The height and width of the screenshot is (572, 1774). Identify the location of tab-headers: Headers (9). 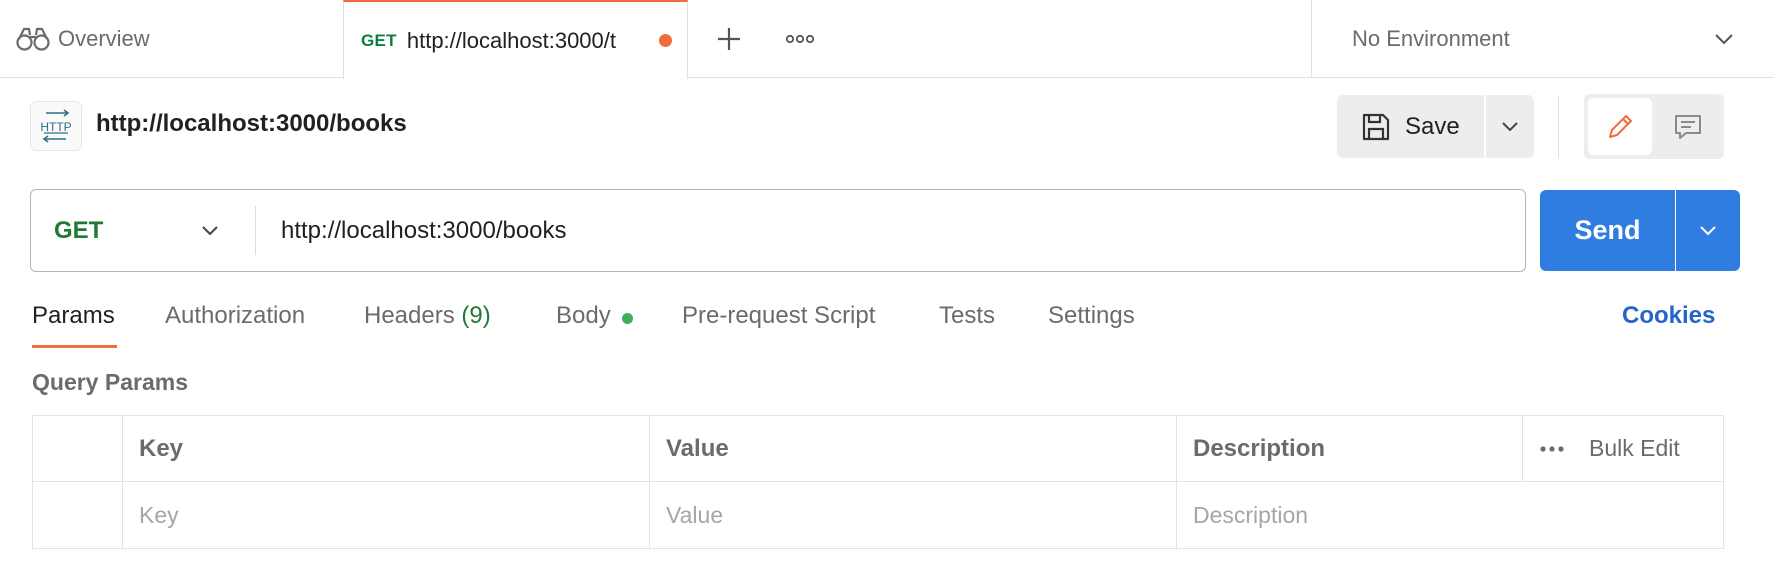
(427, 316).